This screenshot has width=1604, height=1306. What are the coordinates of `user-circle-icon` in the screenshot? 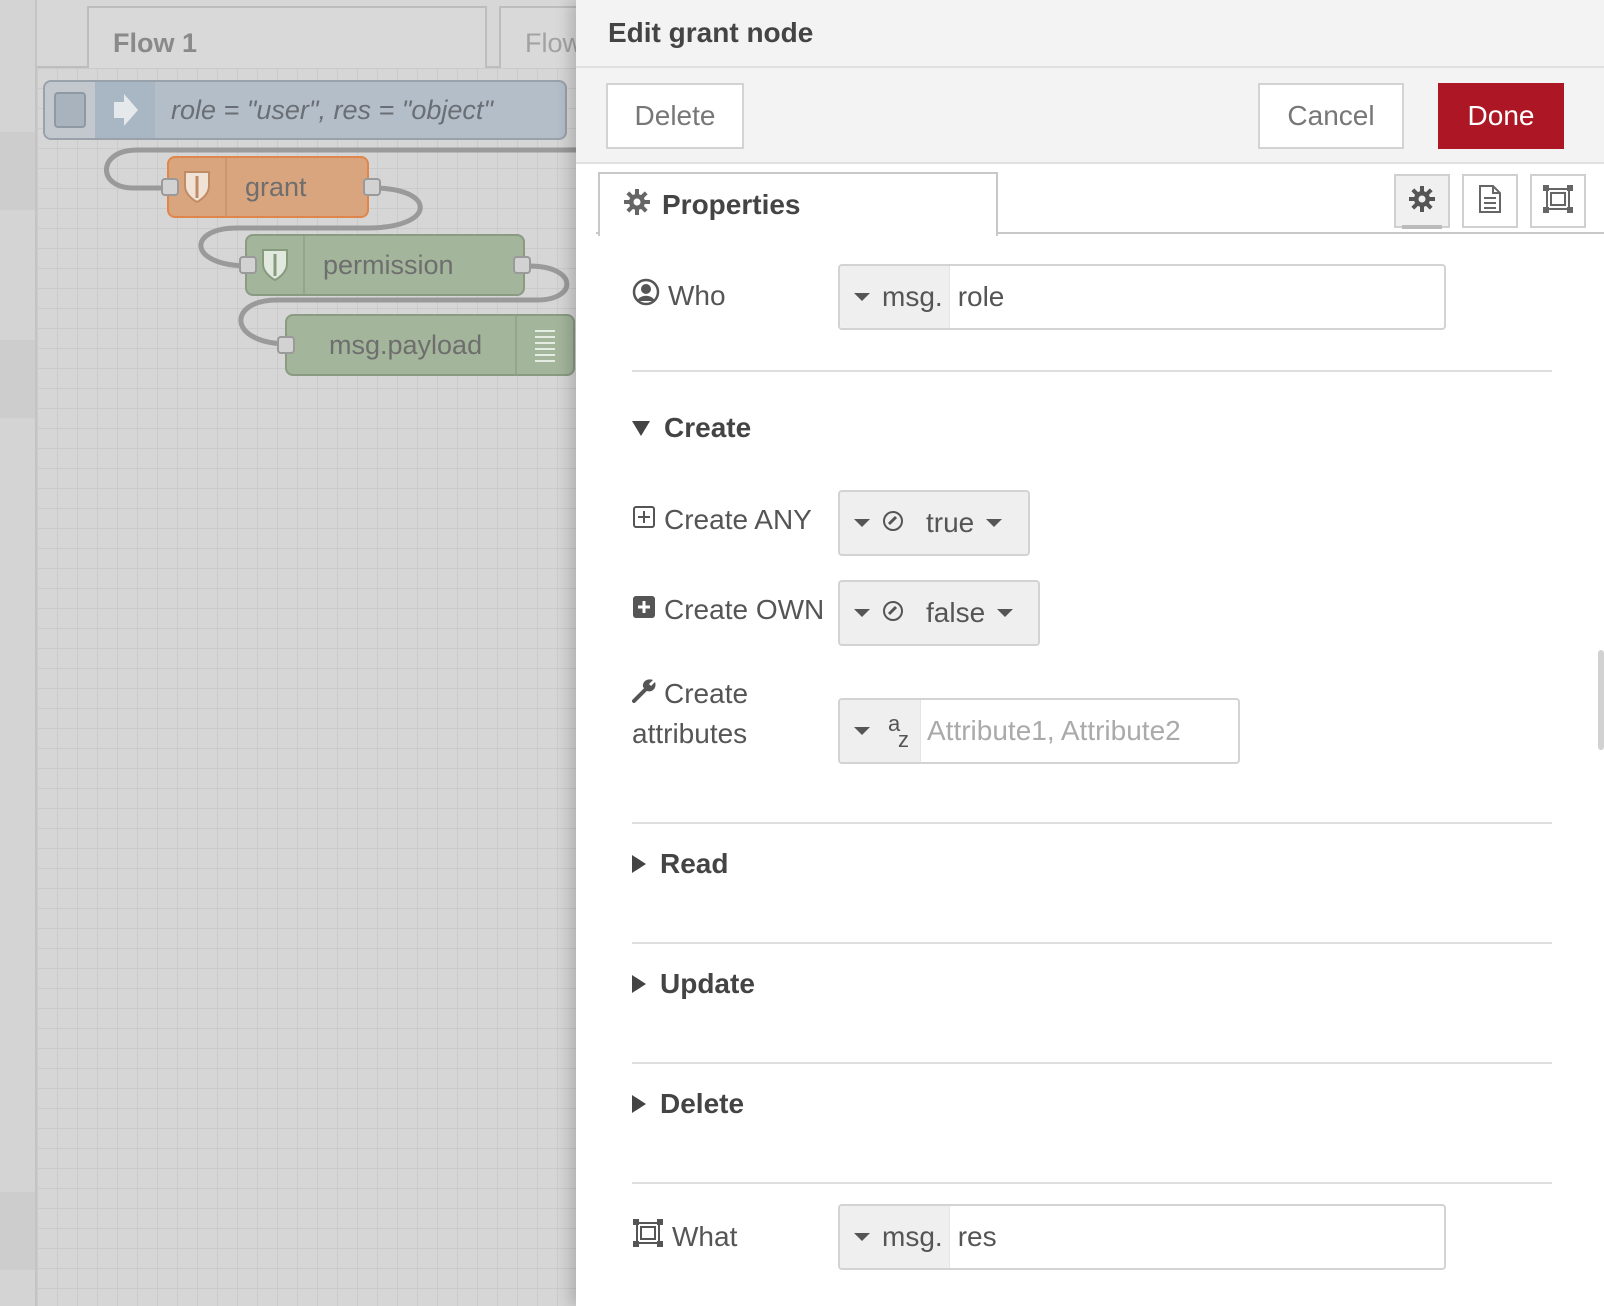 It's located at (646, 295).